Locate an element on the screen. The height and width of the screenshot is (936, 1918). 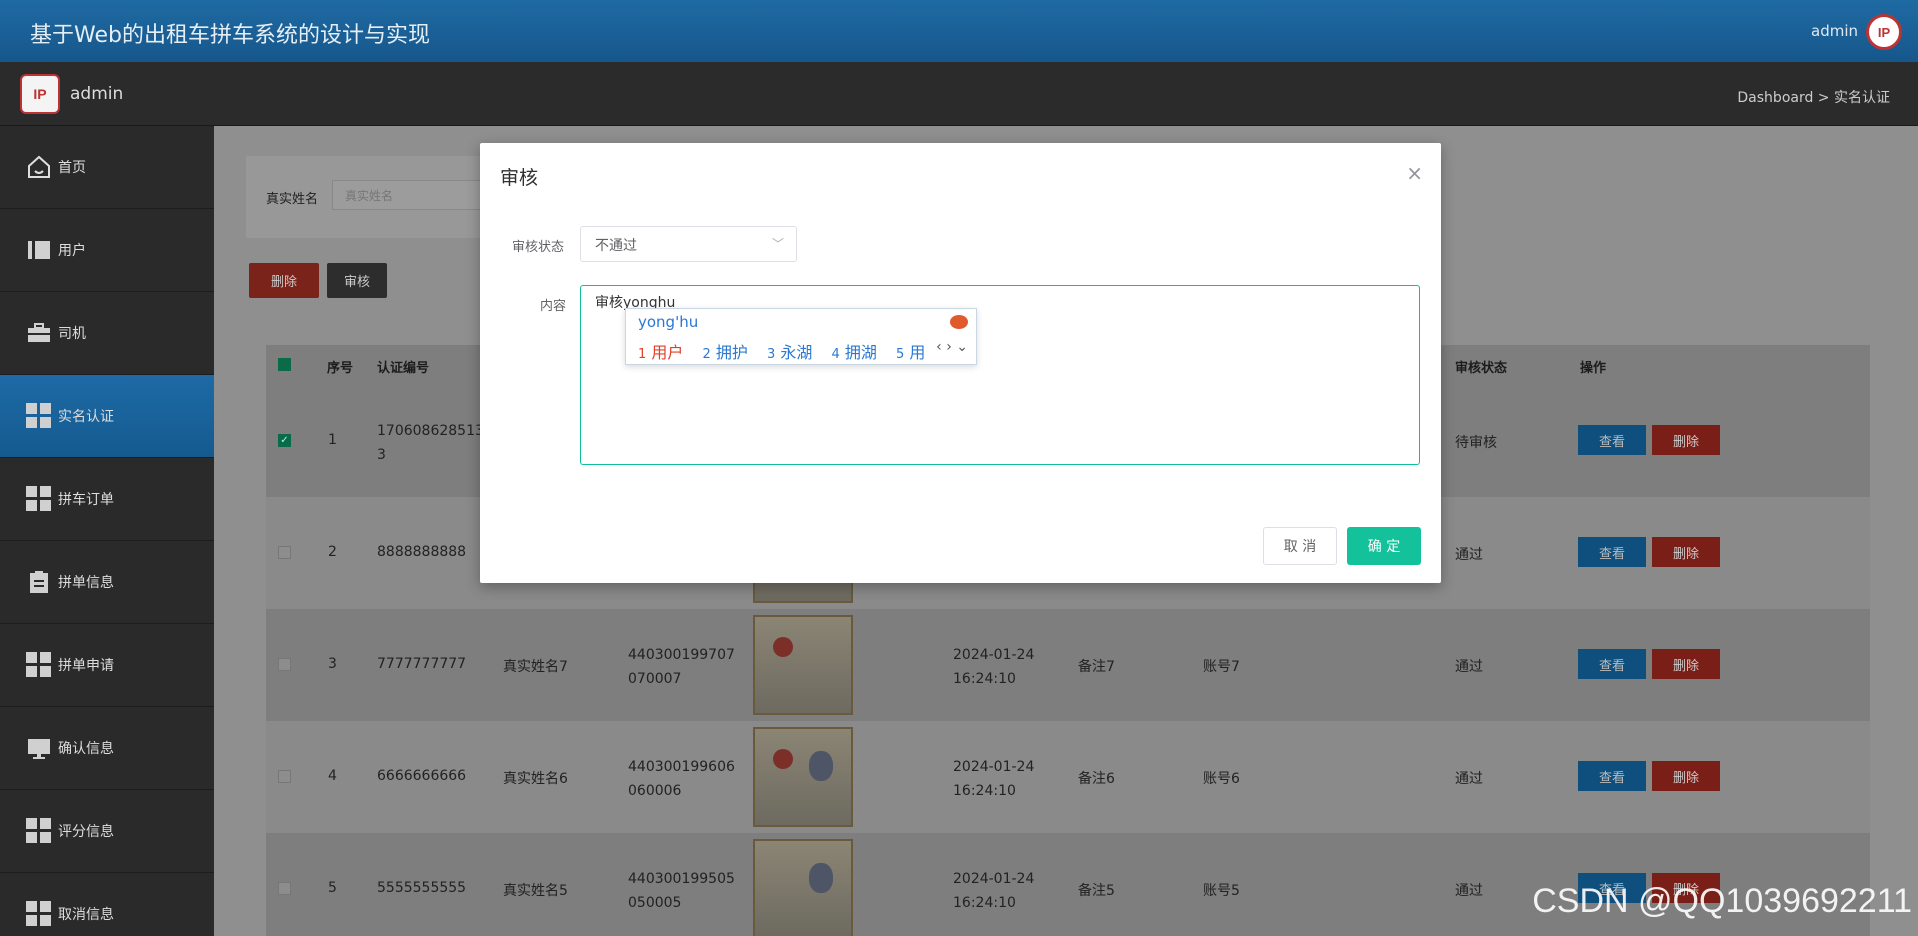
sidebar-item-real-name-auth: 实名认证 is located at coordinates (107, 416).